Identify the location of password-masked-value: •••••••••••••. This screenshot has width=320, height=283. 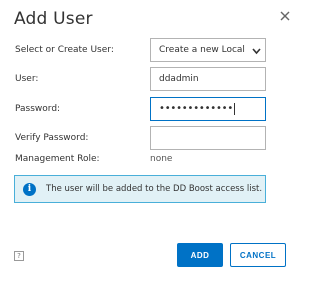
(196, 108).